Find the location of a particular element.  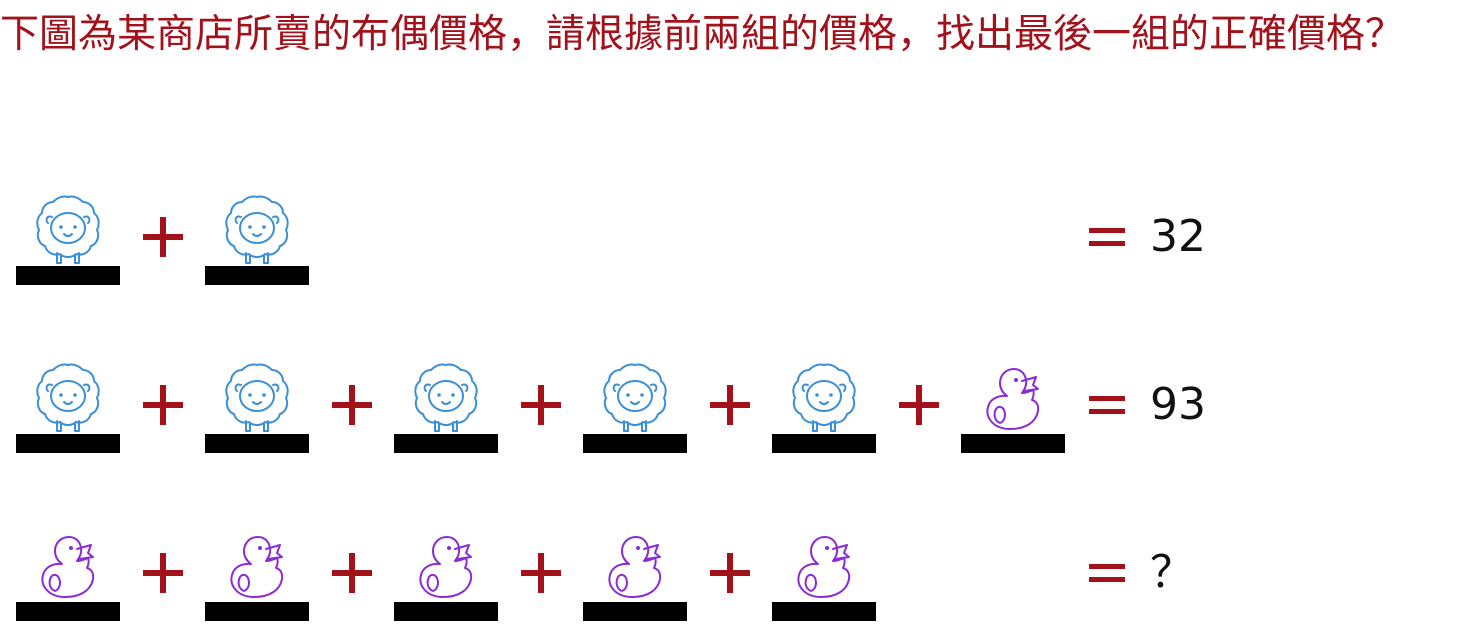

equation-result: 93 is located at coordinates (1178, 404).